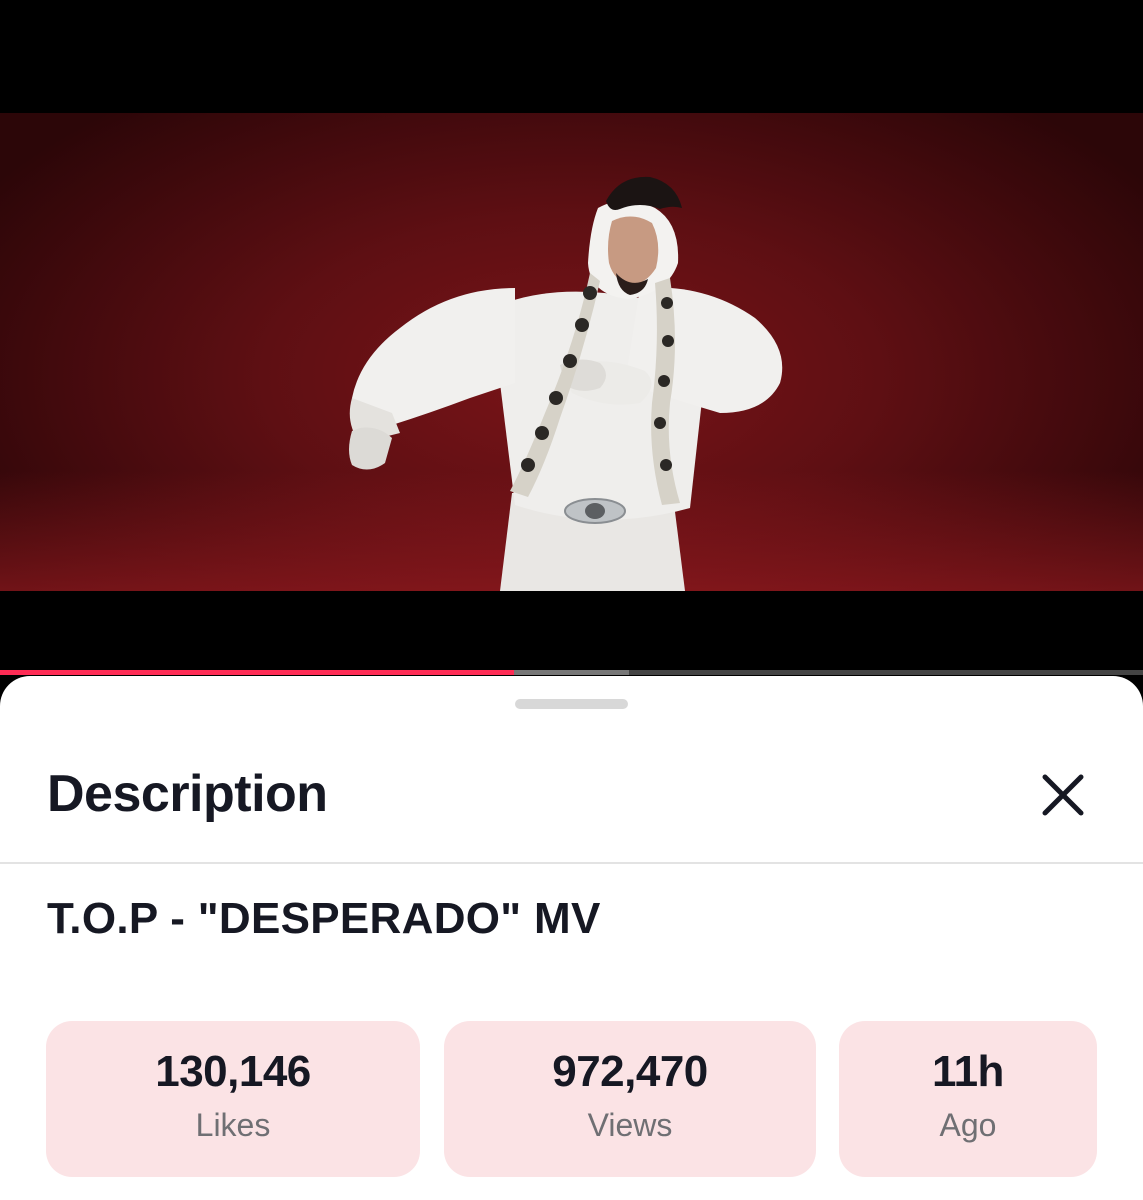 The image size is (1143, 1200). I want to click on video-title: T.O.P - "DESPERADO" MV, so click(324, 918).